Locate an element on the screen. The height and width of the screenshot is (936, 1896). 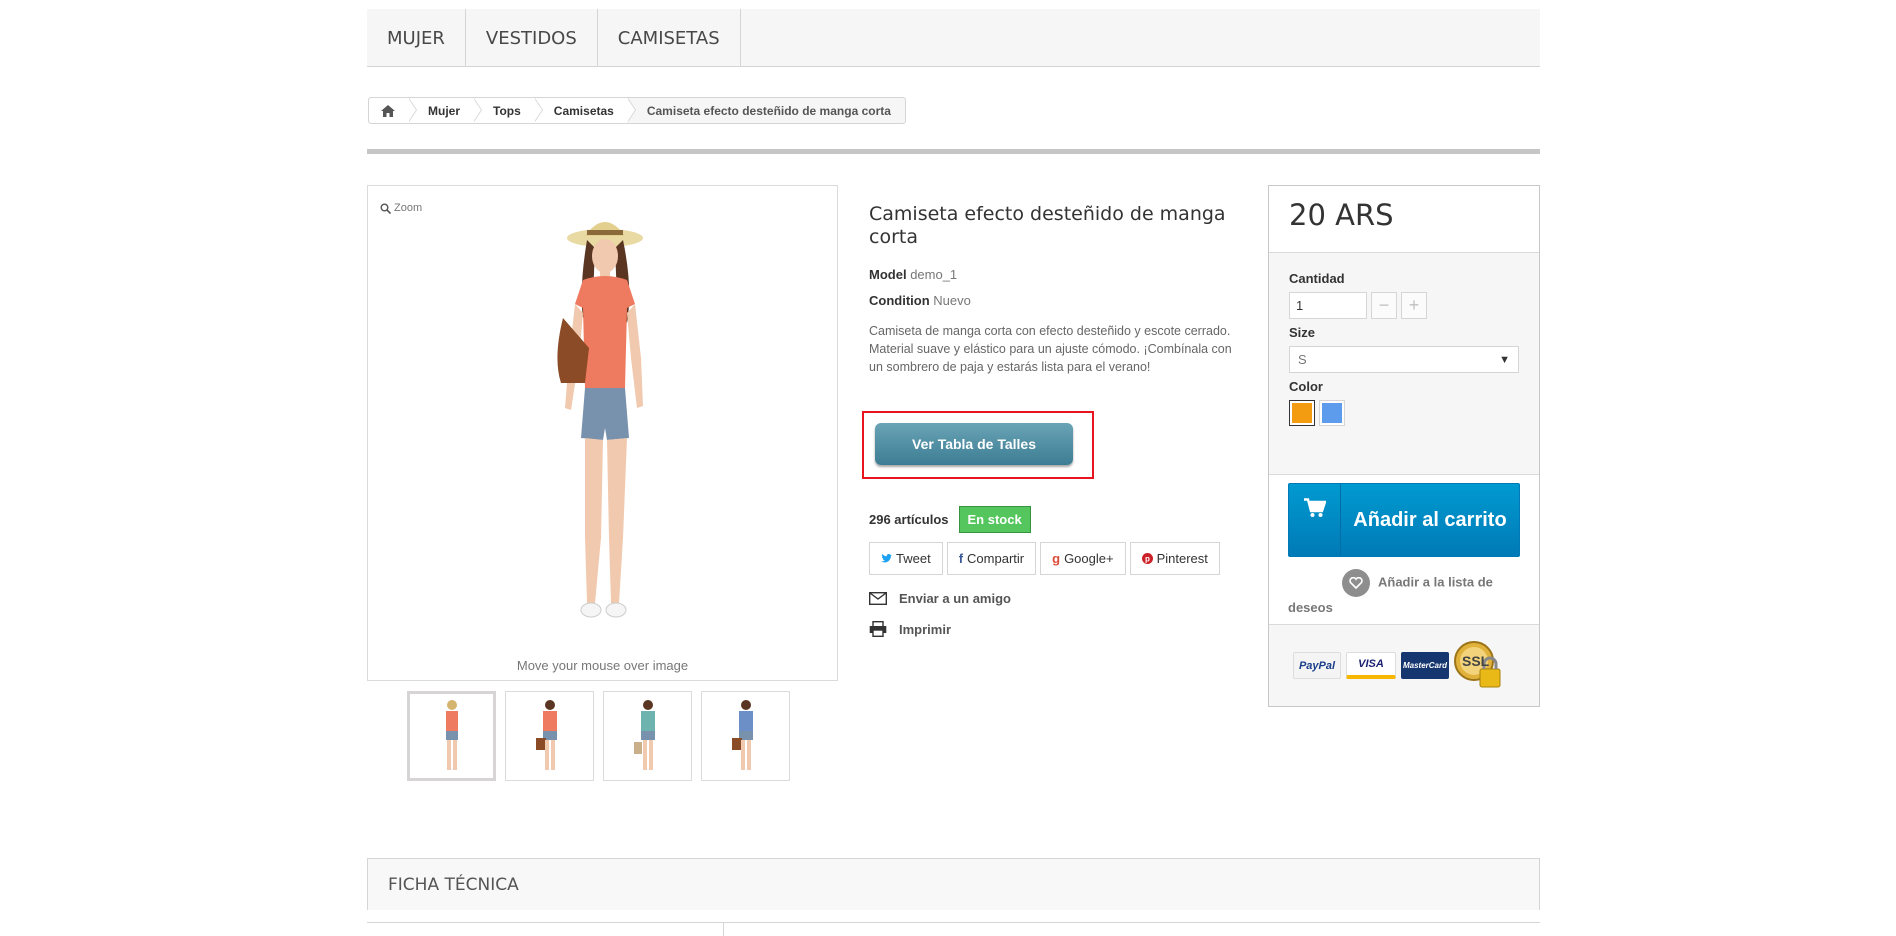
ssl-lock-icon: SSL is located at coordinates (1478, 666).